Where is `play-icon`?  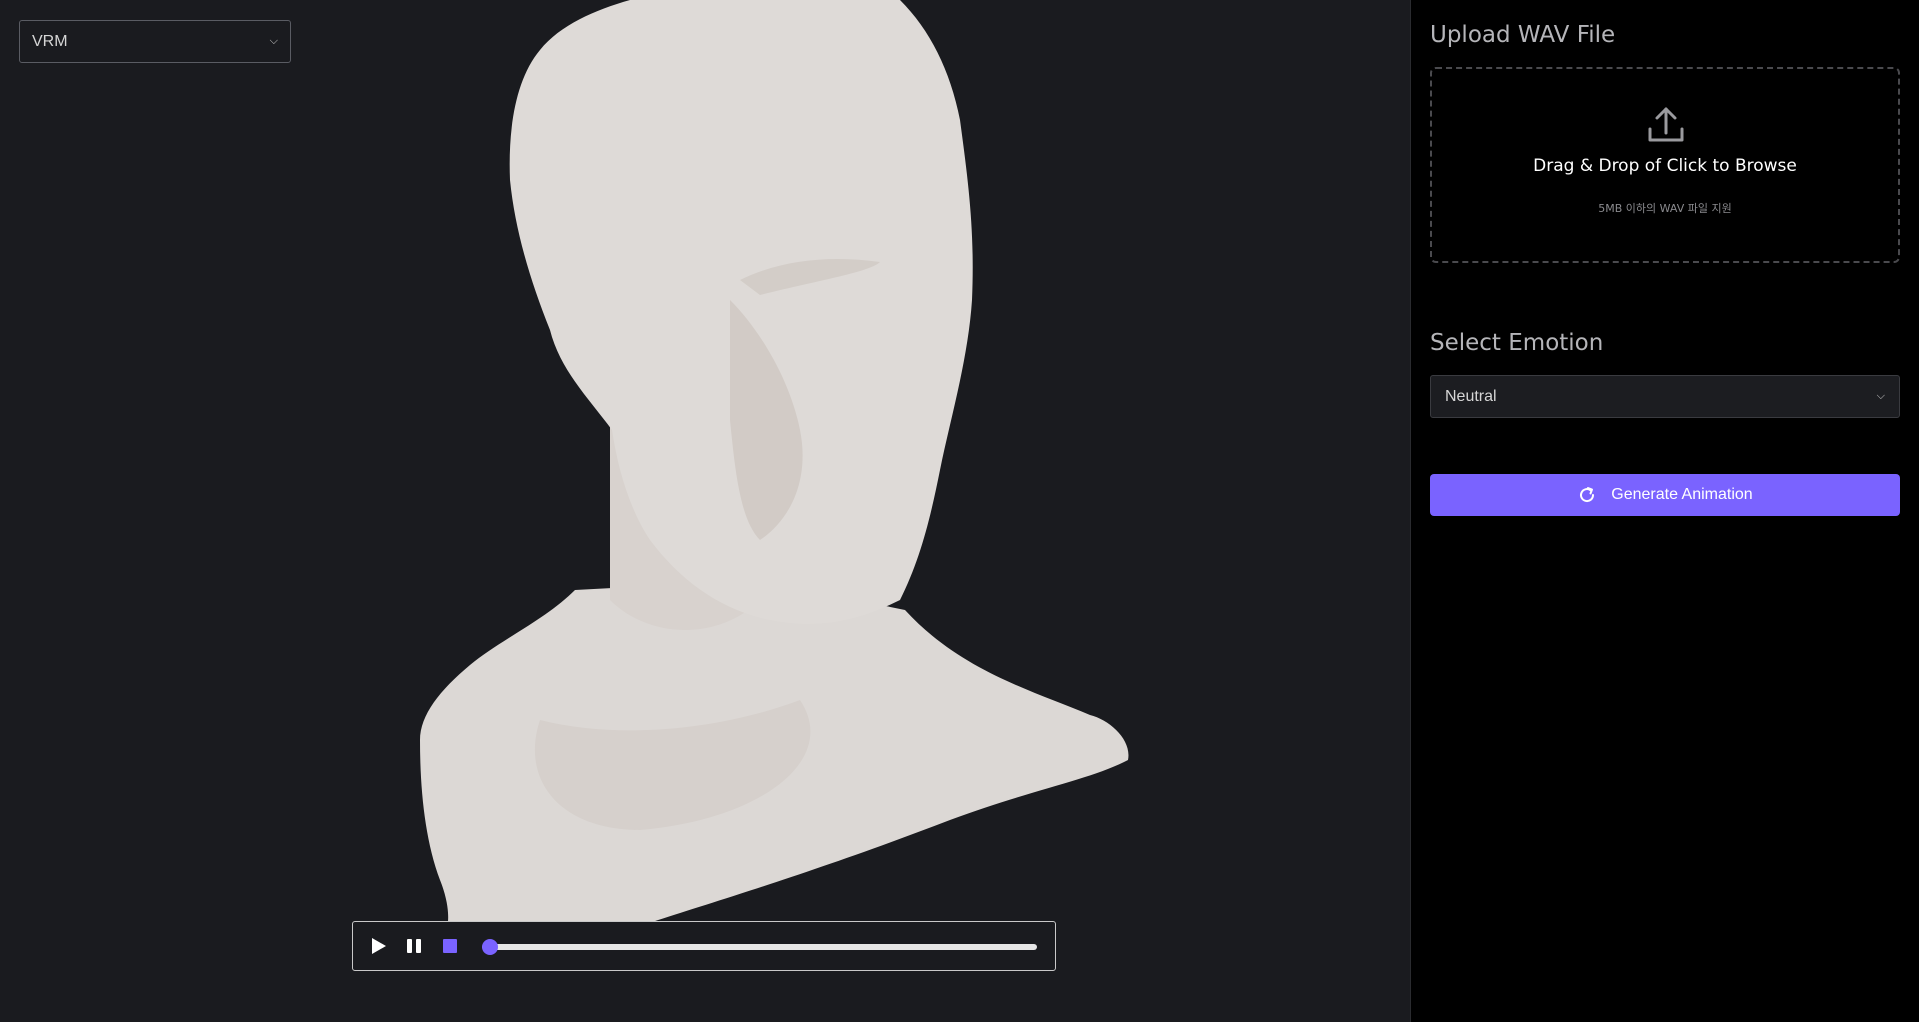
play-icon is located at coordinates (378, 946).